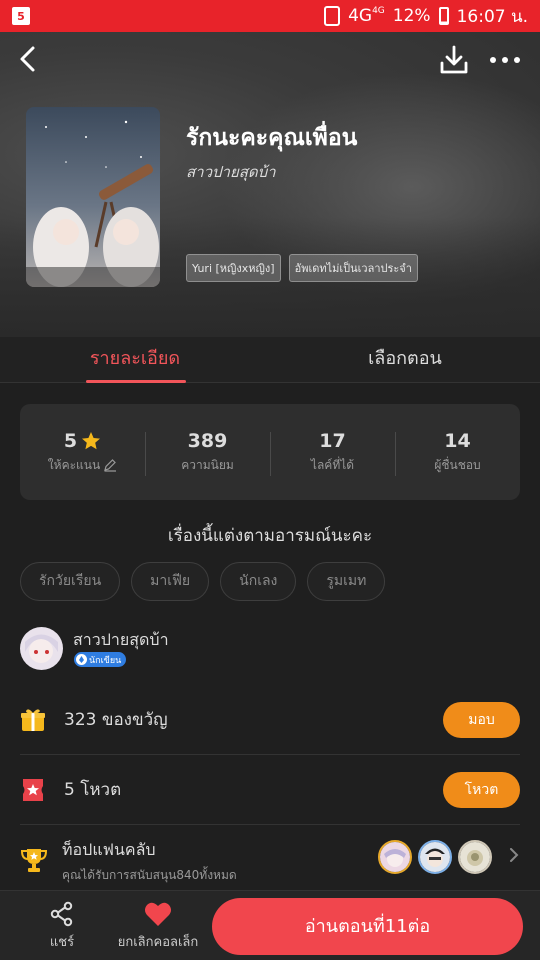  I want to click on stat-popularity: 389 ความนิยม, so click(207, 452).